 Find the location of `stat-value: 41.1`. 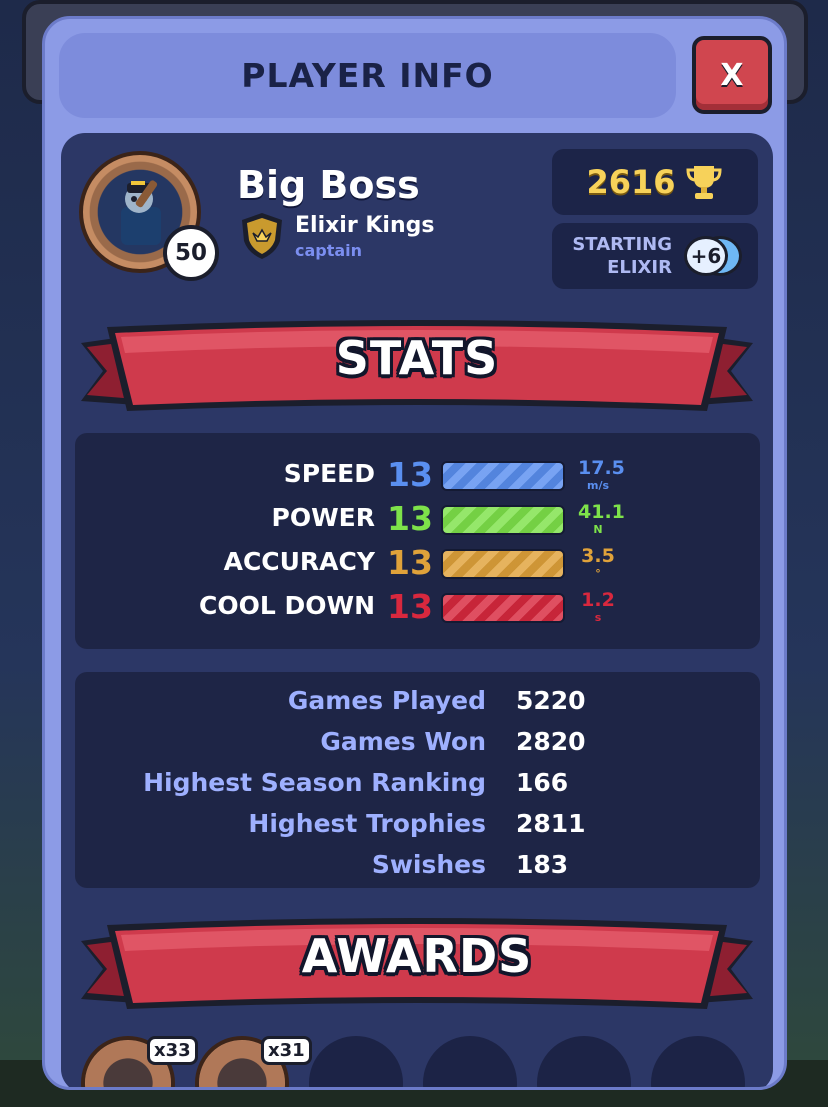

stat-value: 41.1 is located at coordinates (601, 512).